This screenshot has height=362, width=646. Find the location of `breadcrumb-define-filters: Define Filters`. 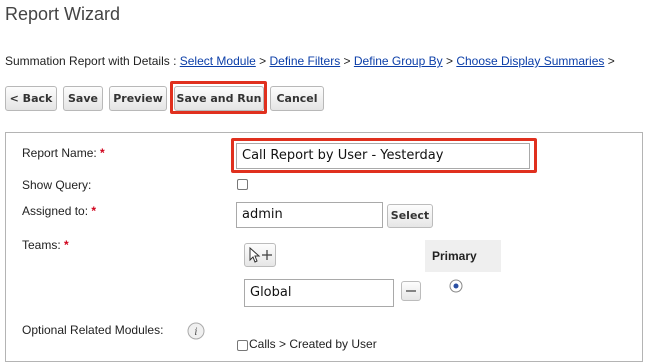

breadcrumb-define-filters: Define Filters is located at coordinates (305, 61).